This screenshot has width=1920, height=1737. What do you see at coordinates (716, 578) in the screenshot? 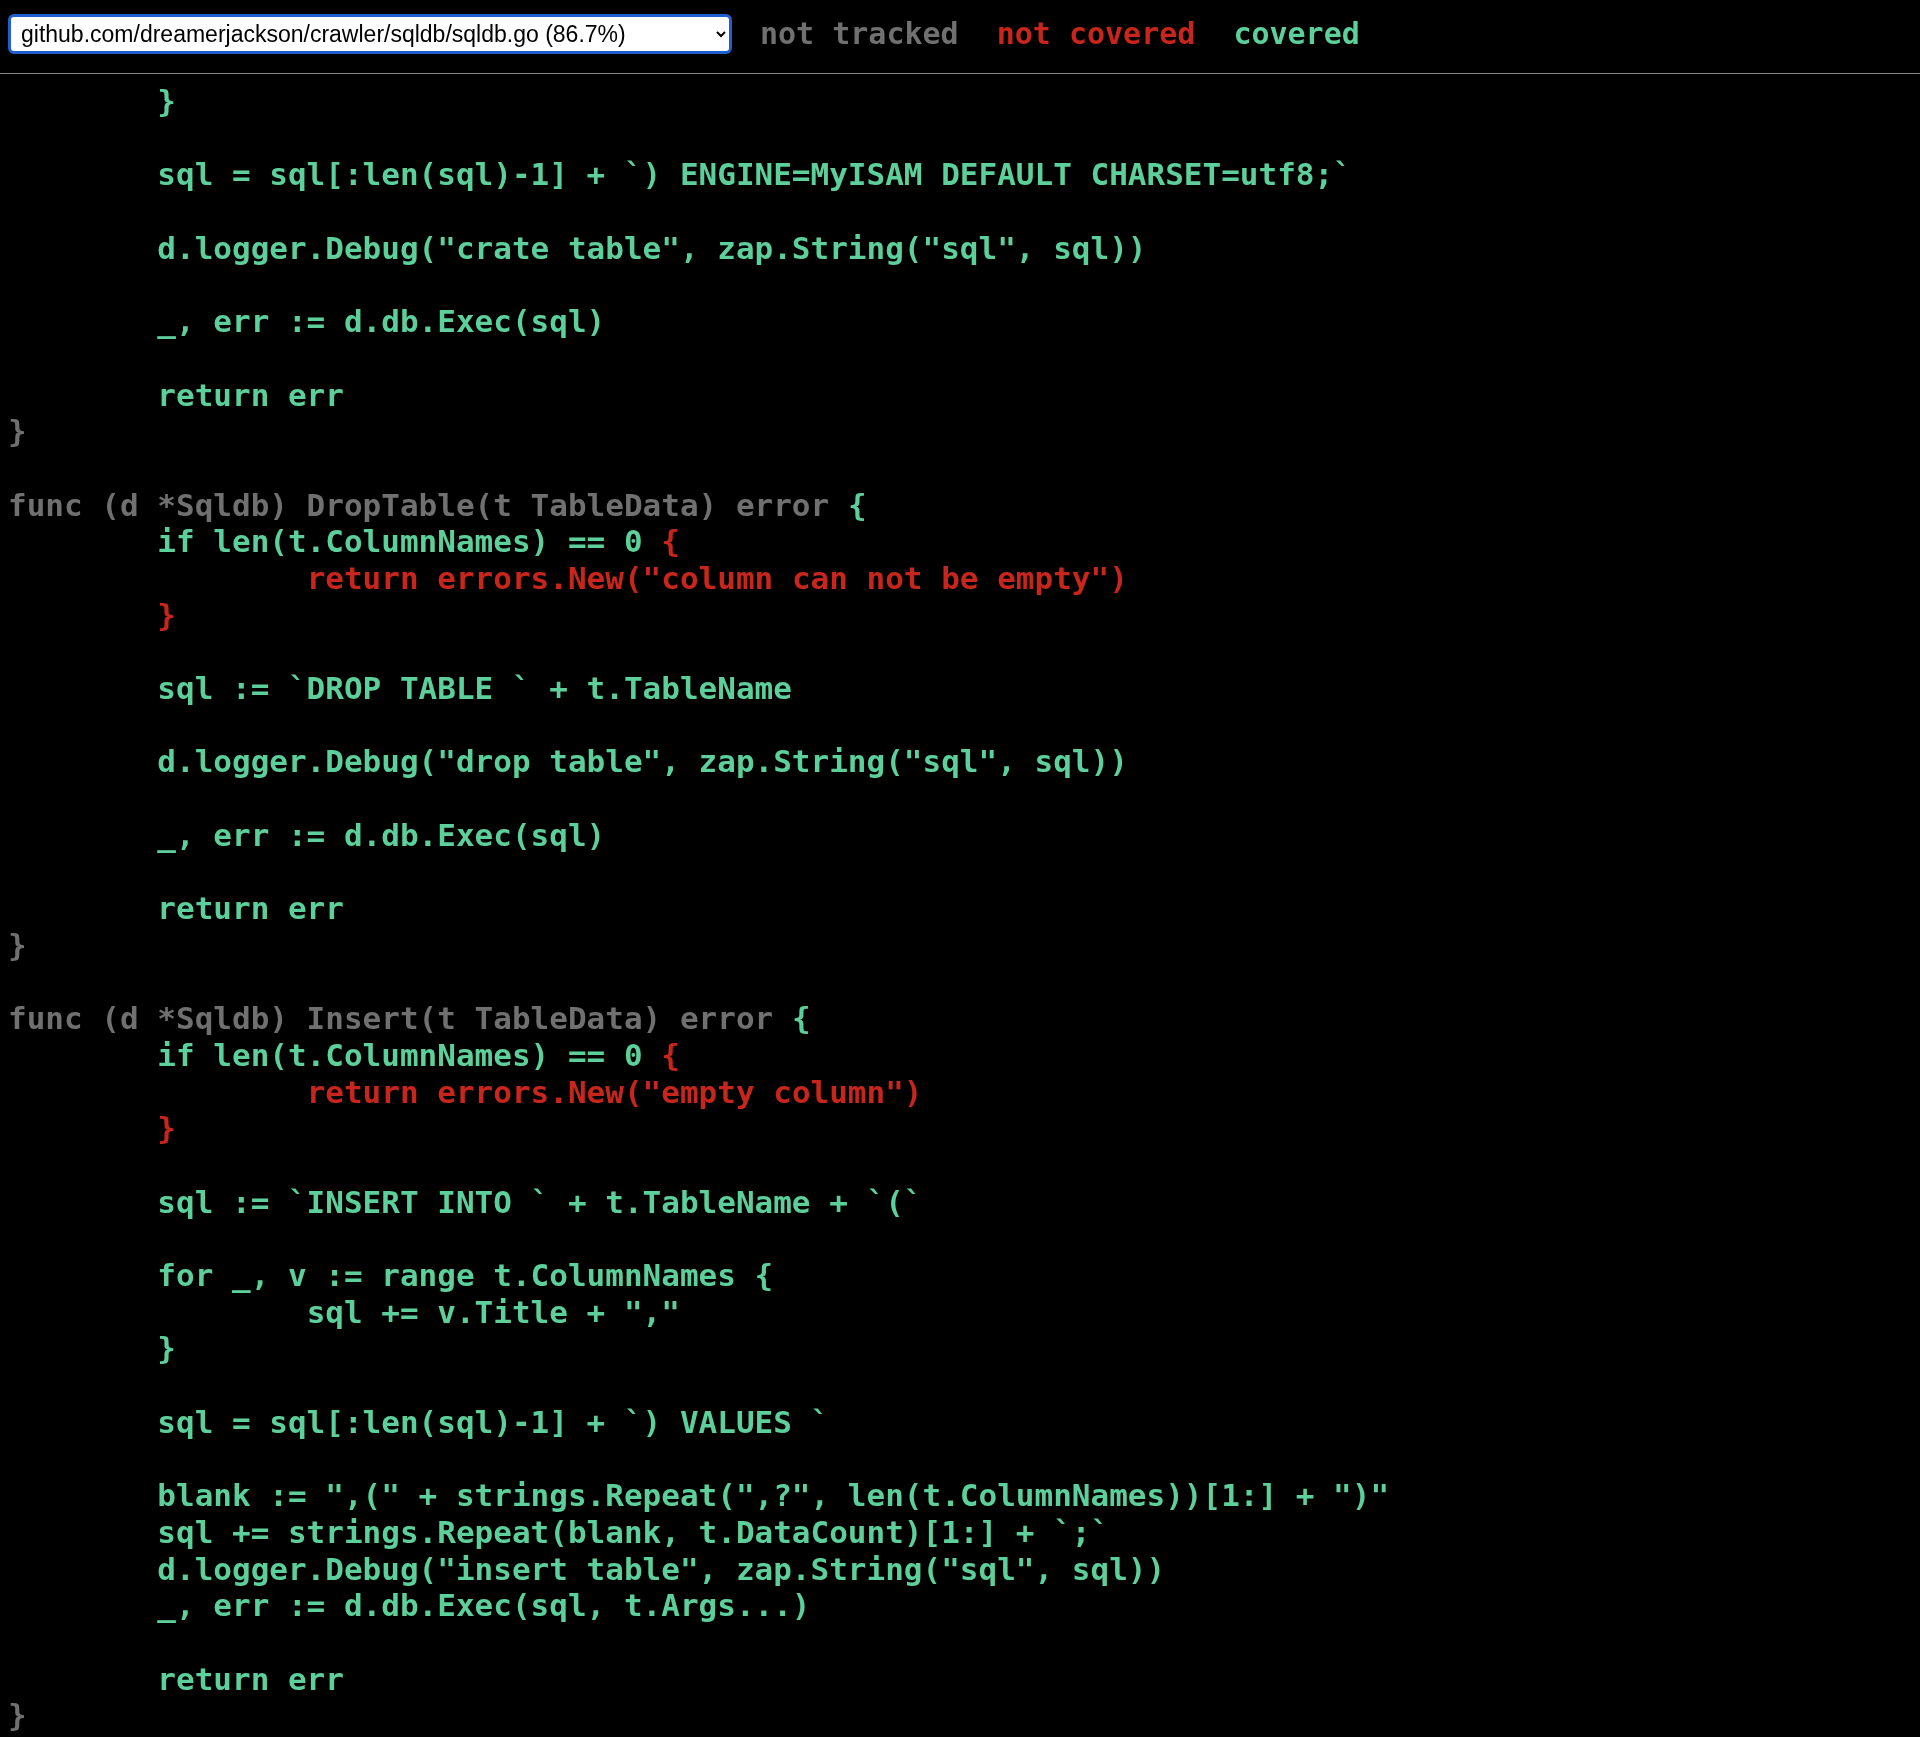
I see `code-line: return errors.New("column can not be empty")` at bounding box center [716, 578].